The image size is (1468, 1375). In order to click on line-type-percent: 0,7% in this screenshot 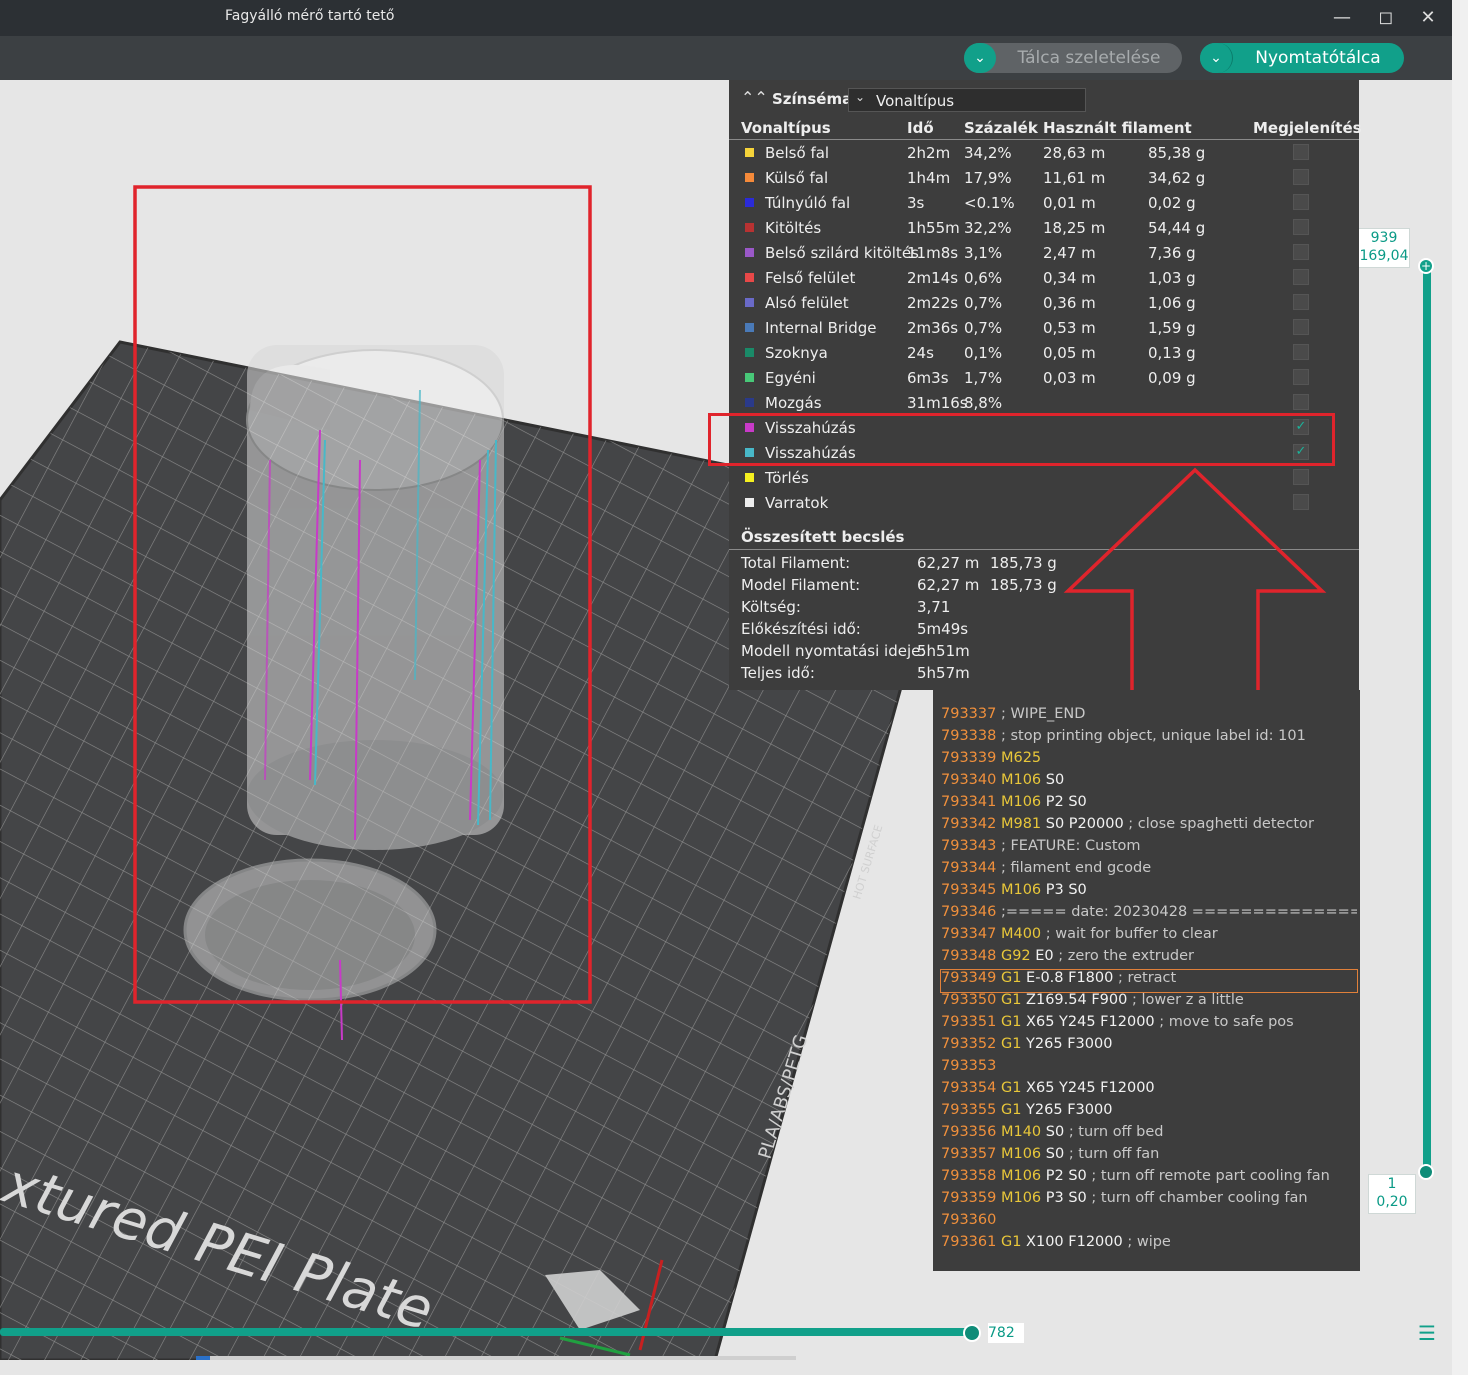, I will do `click(983, 303)`.